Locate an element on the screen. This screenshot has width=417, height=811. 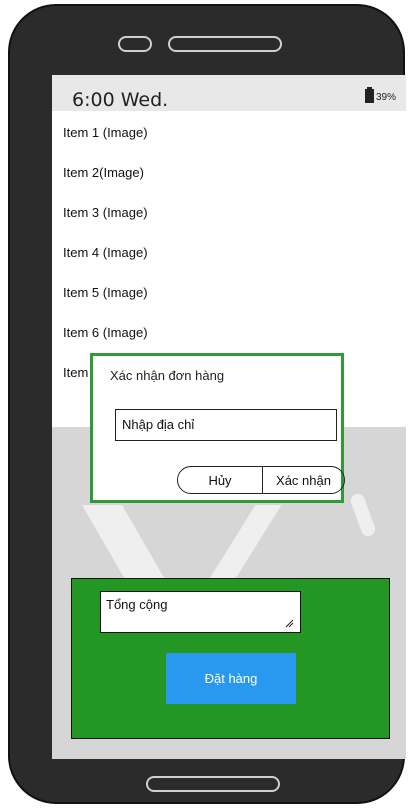
battery-indicator: 39% is located at coordinates (380, 95).